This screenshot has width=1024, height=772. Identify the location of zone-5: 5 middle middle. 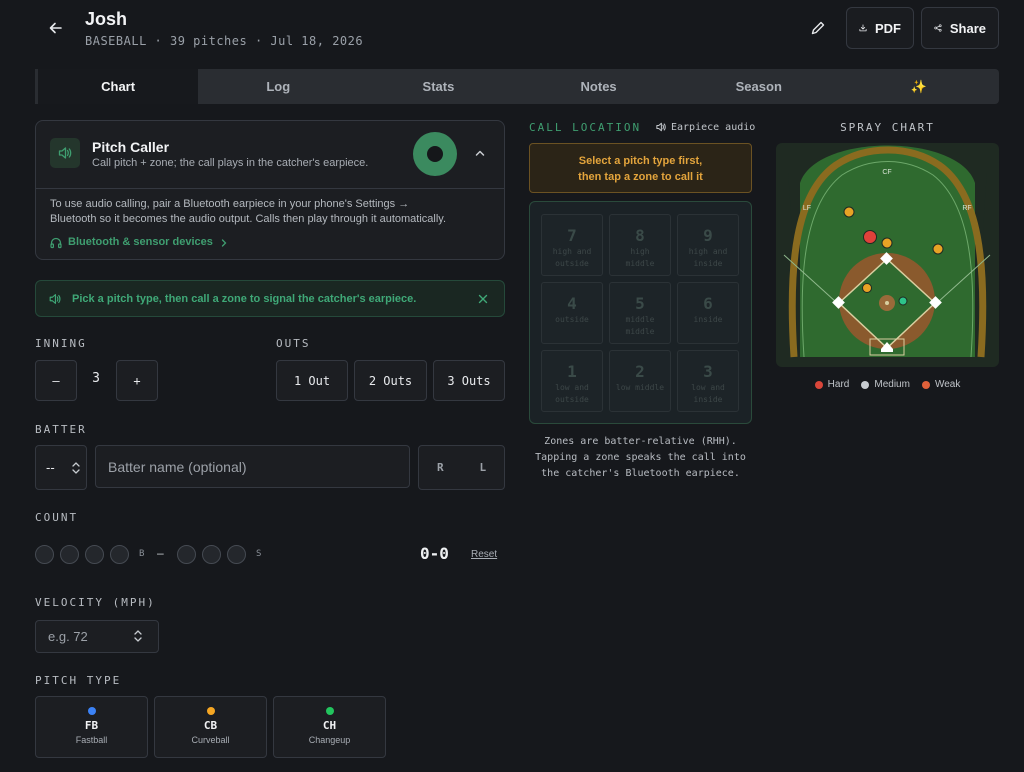
(640, 313).